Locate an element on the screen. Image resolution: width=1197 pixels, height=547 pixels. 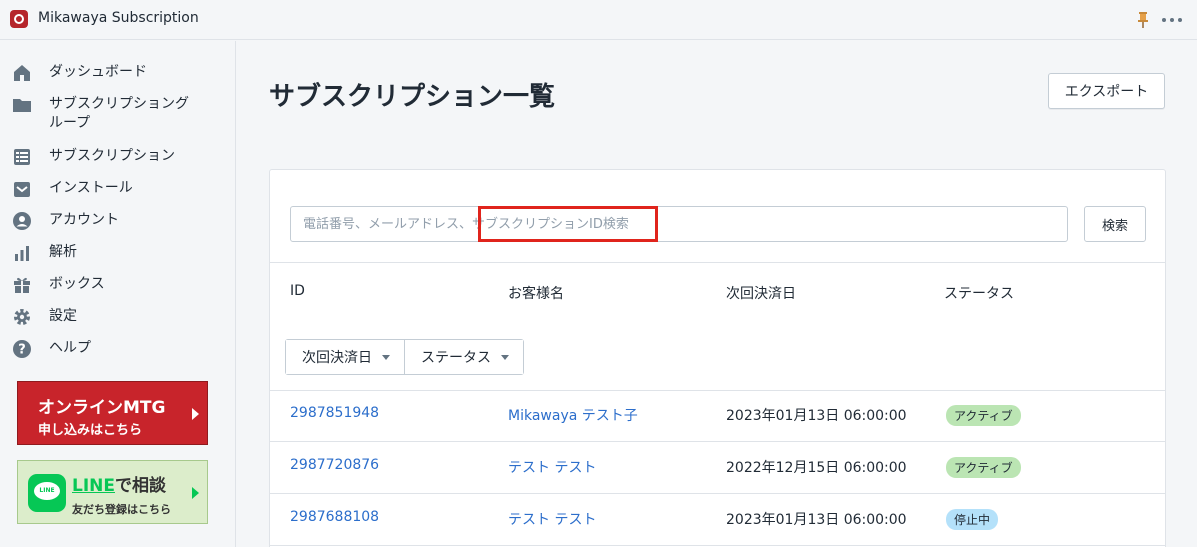
sidebar-item-dashboard: ダッシュボード is located at coordinates (79, 73).